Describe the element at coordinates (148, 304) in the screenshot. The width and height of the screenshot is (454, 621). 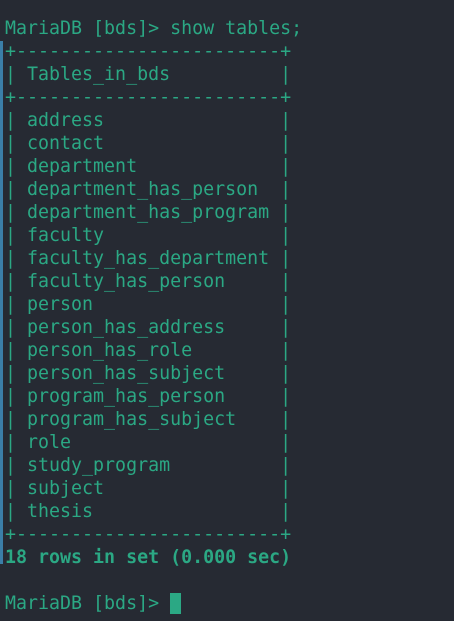
I see `table-row: | person |` at that location.